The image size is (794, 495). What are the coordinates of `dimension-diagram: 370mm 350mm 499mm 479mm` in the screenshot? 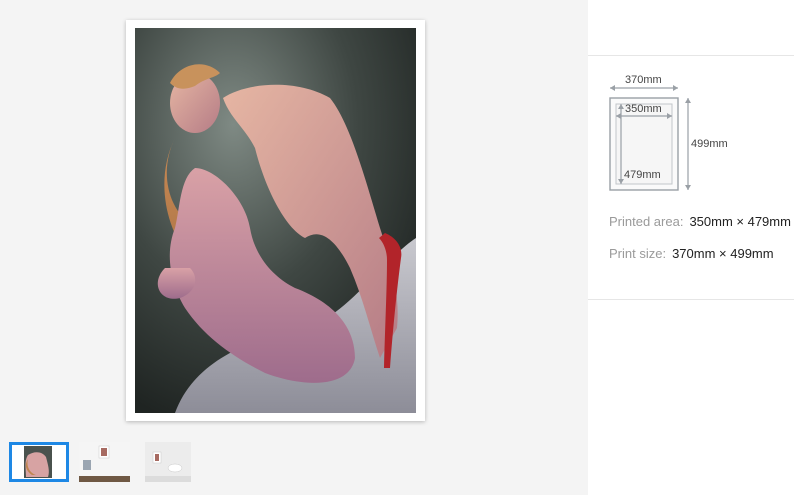 It's located at (667, 134).